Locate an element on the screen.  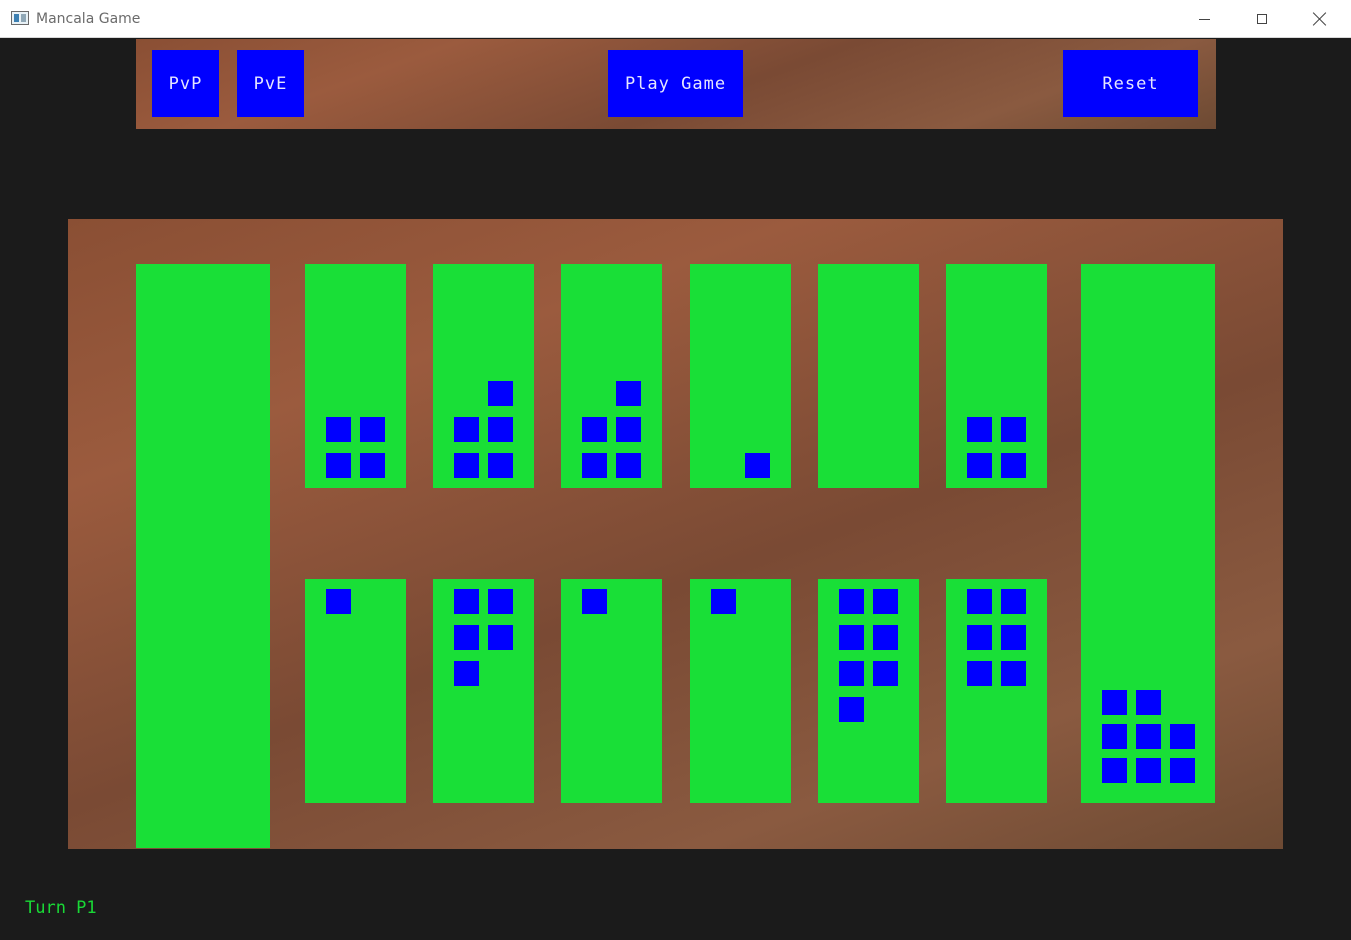
maximize-button is located at coordinates (1262, 19).